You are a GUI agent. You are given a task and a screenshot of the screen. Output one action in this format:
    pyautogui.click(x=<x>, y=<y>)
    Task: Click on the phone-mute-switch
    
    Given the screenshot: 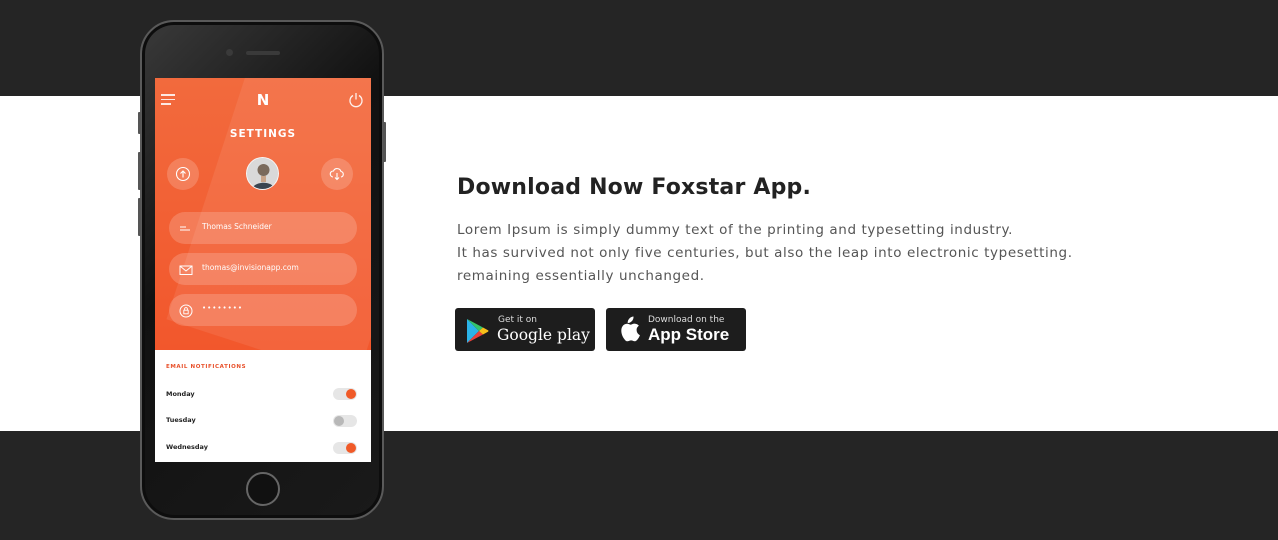 What is the action you would take?
    pyautogui.click(x=139, y=123)
    